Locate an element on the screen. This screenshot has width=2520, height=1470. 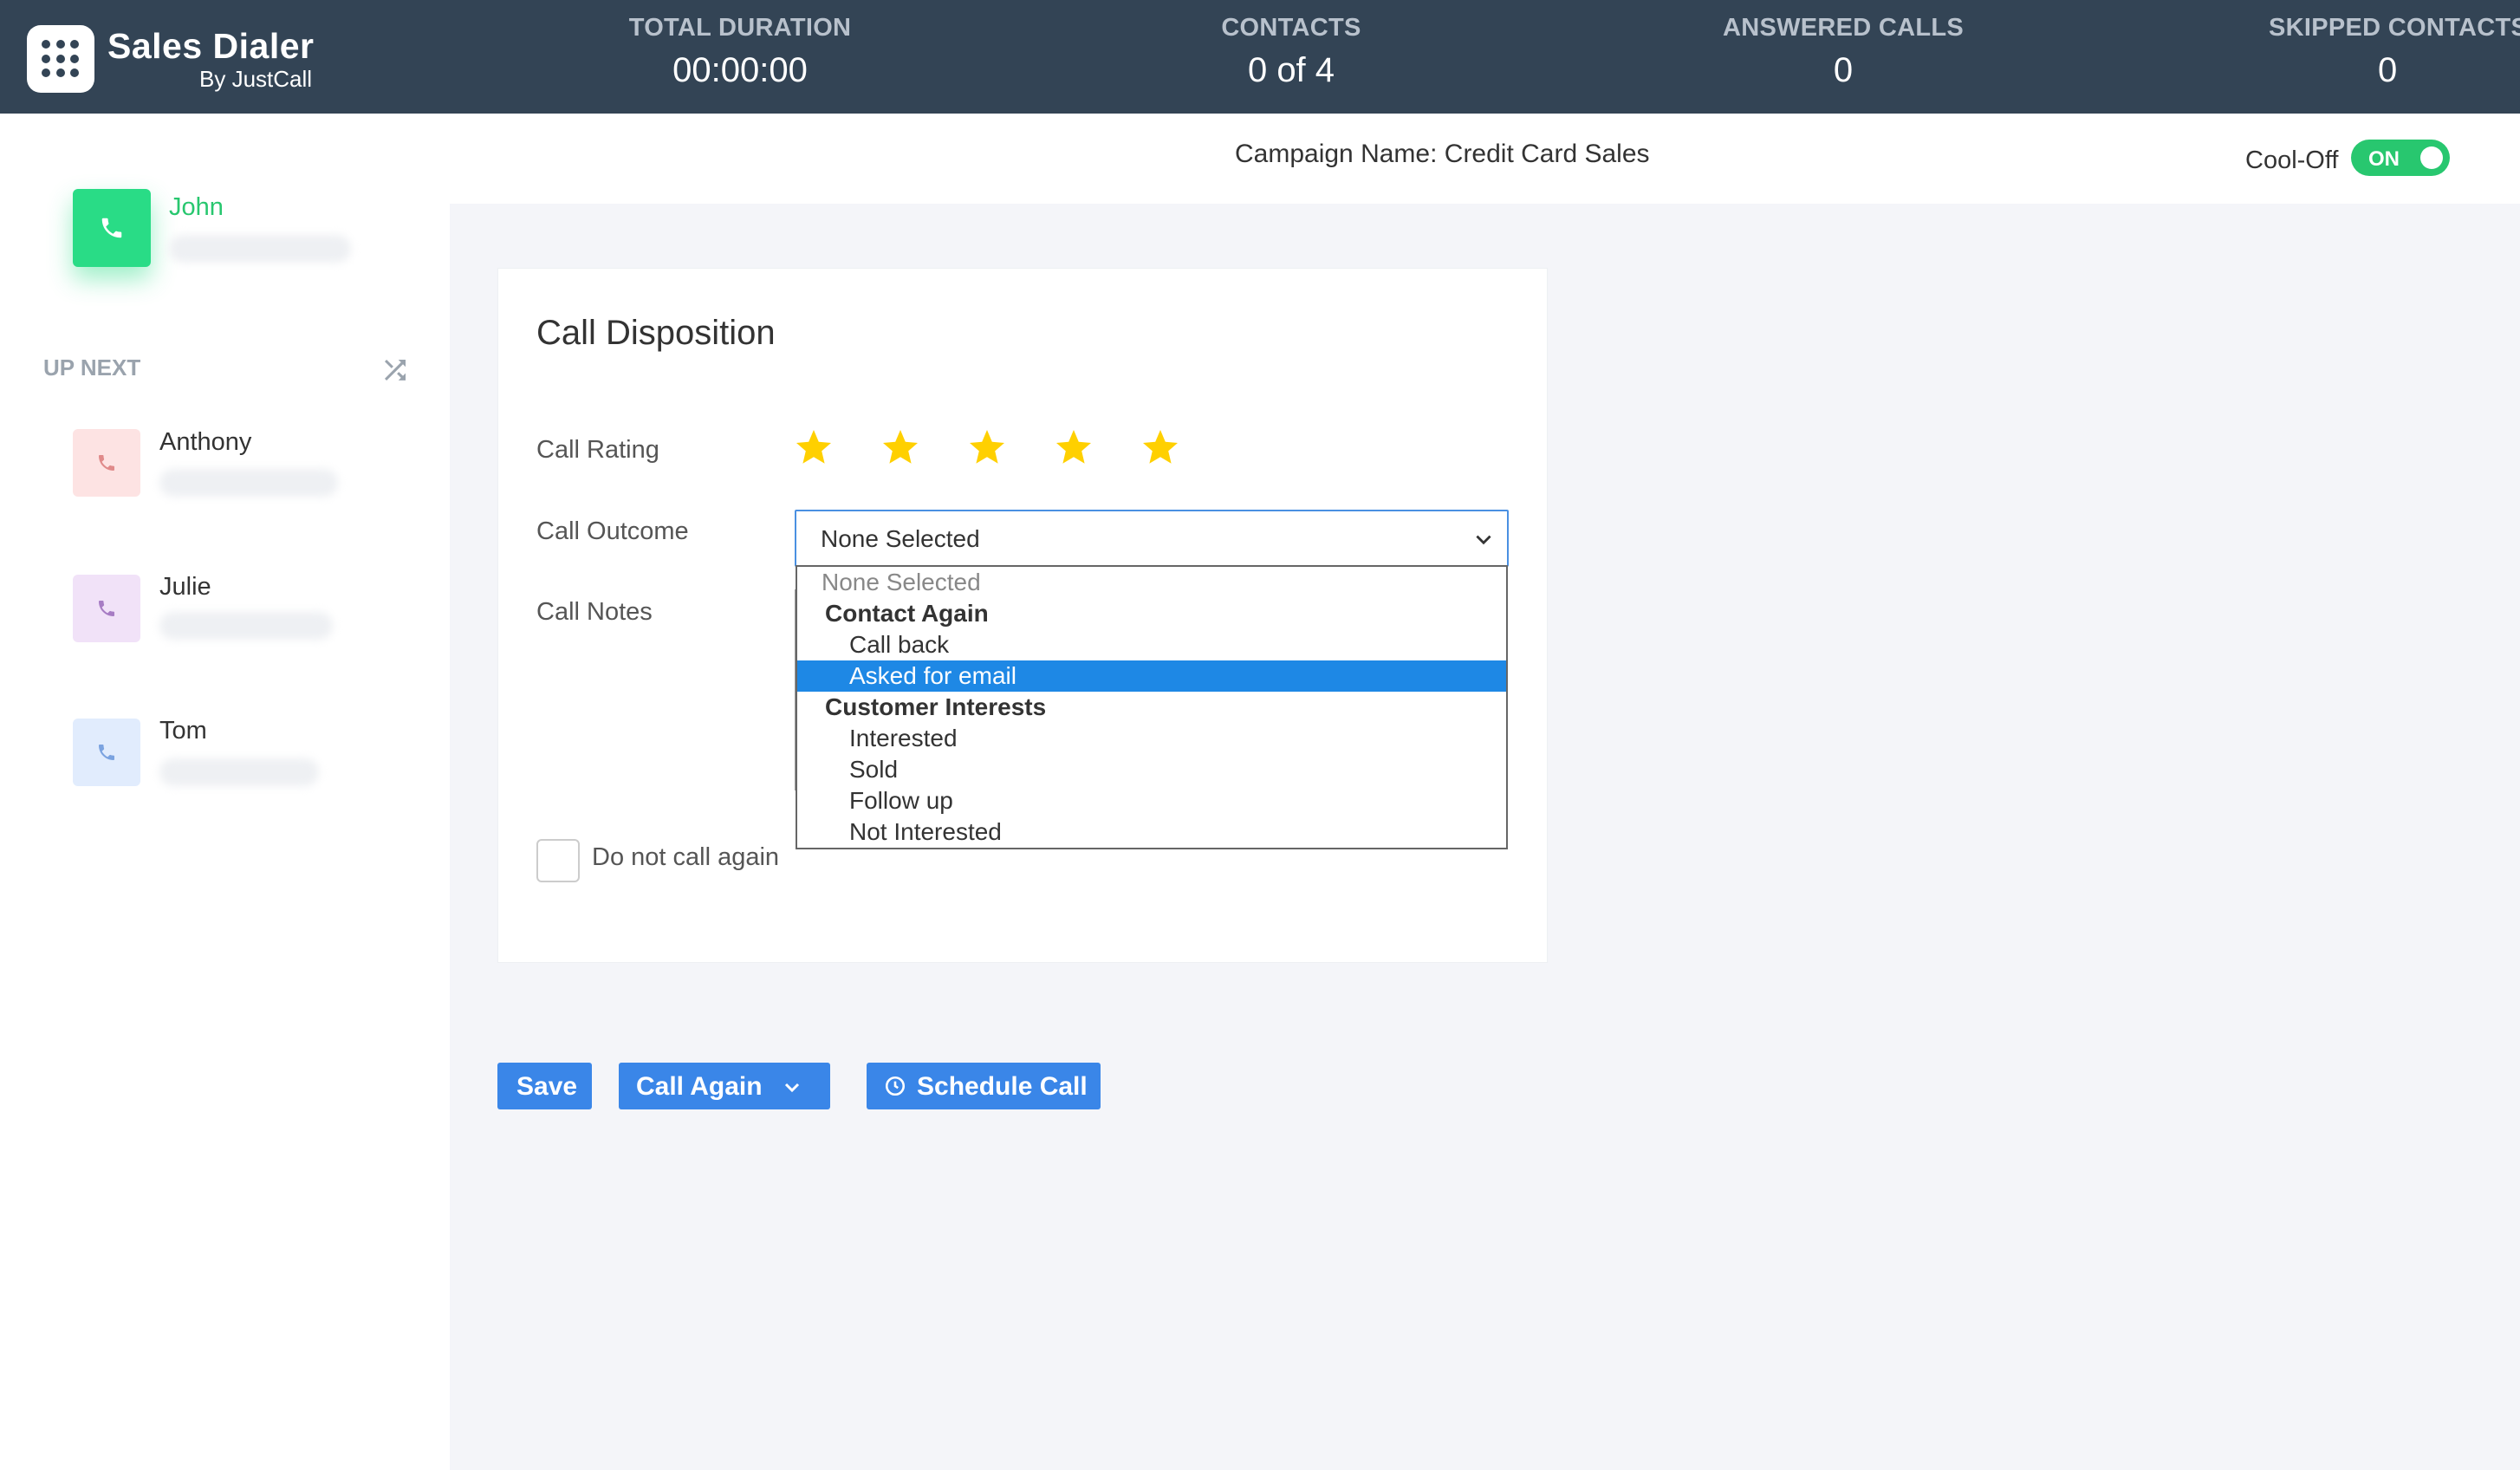
campaign-name: Campaign Name: Credit Card Sales is located at coordinates (1442, 154).